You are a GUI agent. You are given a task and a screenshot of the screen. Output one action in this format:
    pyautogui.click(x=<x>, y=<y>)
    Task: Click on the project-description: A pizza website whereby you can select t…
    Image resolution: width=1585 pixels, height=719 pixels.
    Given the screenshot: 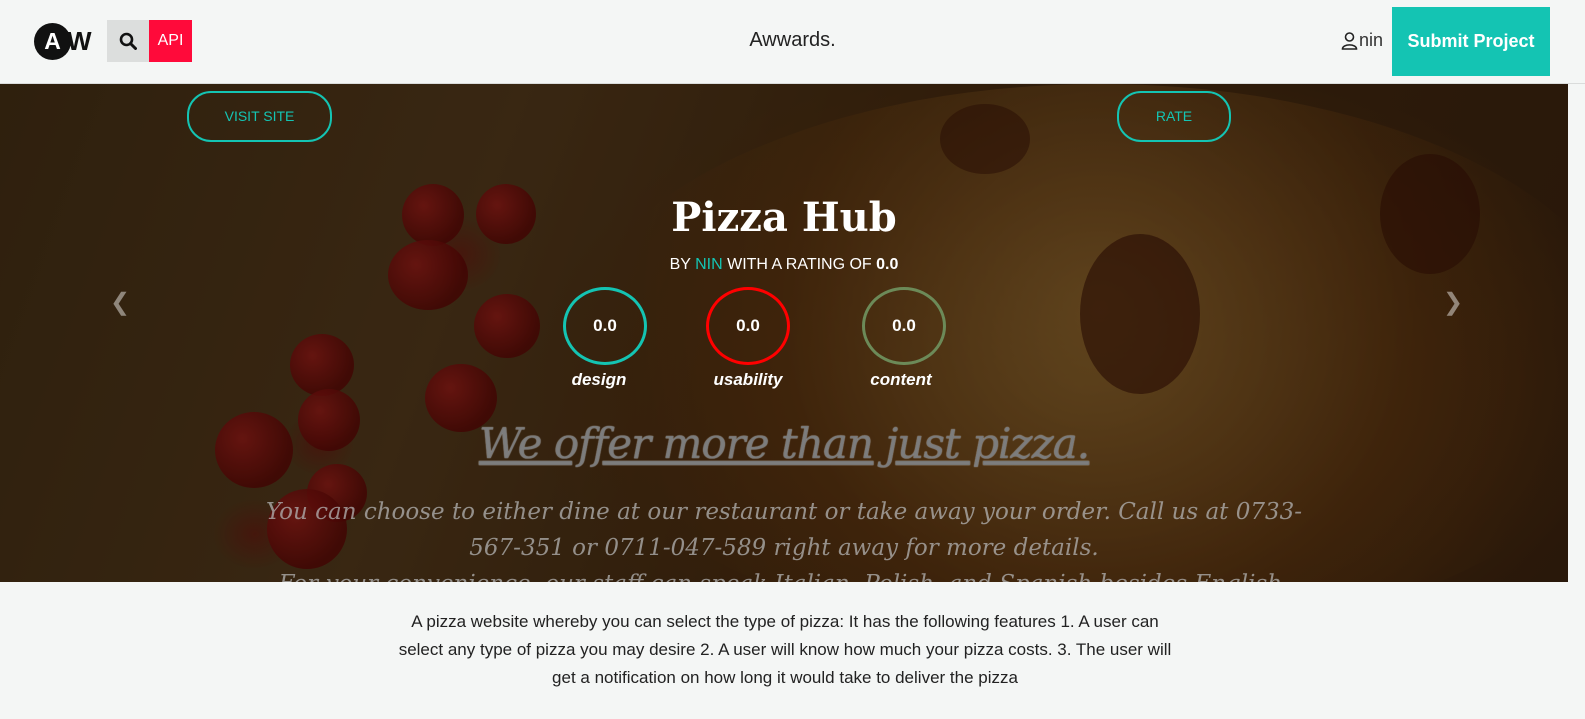 What is the action you would take?
    pyautogui.click(x=785, y=649)
    